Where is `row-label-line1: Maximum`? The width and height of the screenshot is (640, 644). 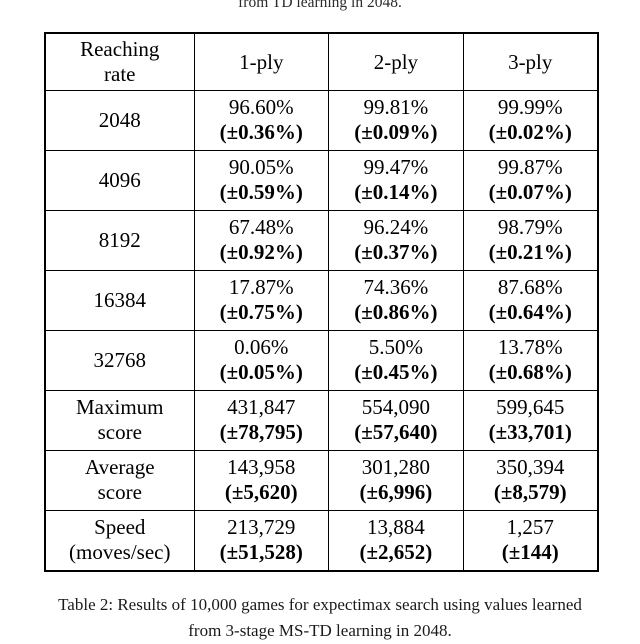
row-label-line1: Maximum is located at coordinates (120, 407).